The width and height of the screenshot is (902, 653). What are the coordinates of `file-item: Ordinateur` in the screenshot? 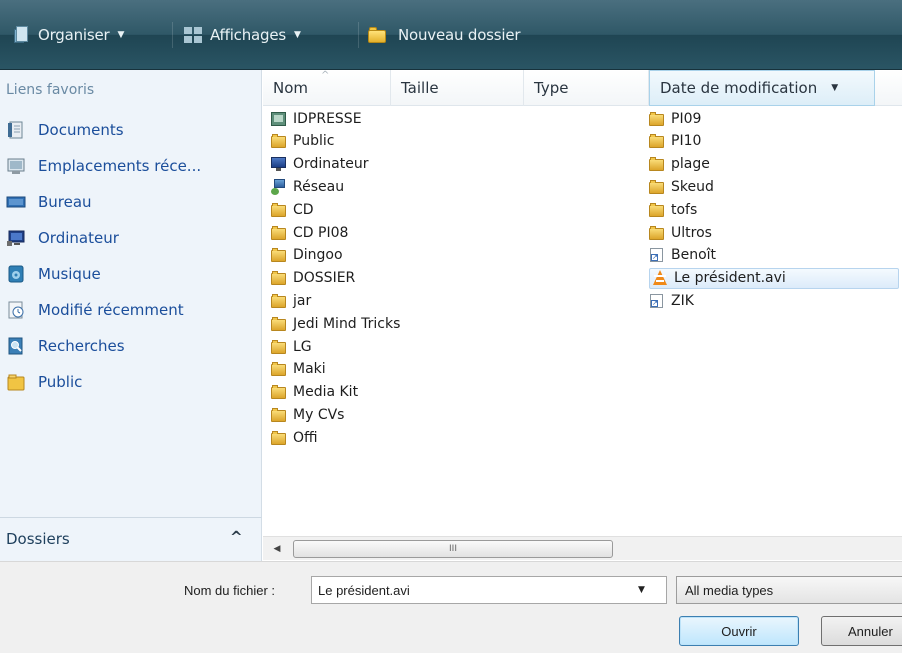 It's located at (320, 164).